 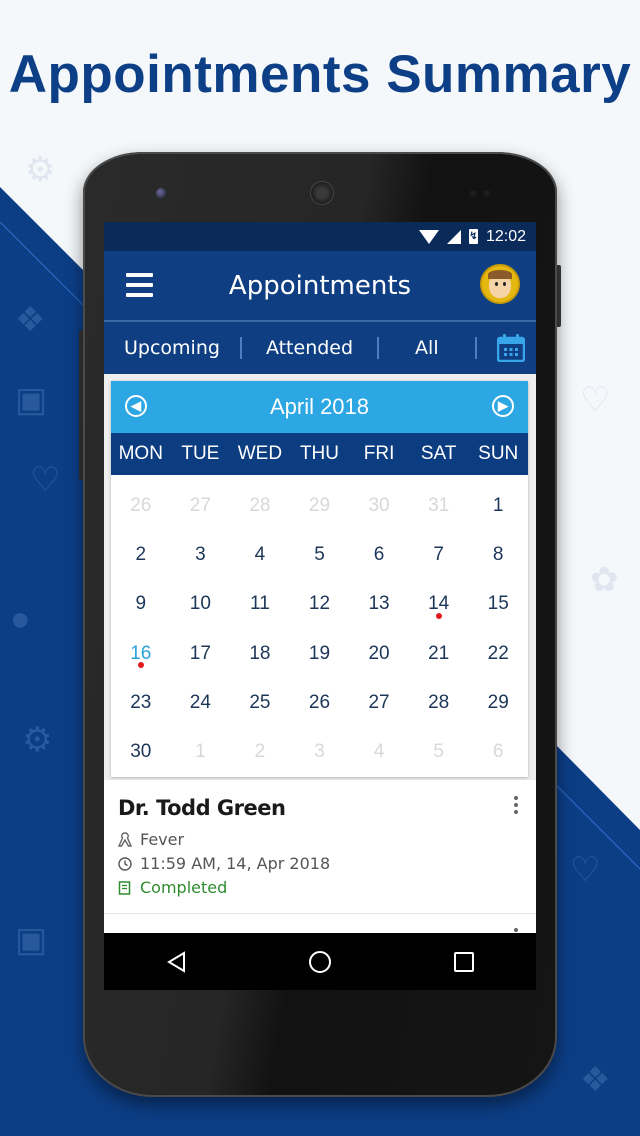 I want to click on calendar-day: 14, so click(x=439, y=604).